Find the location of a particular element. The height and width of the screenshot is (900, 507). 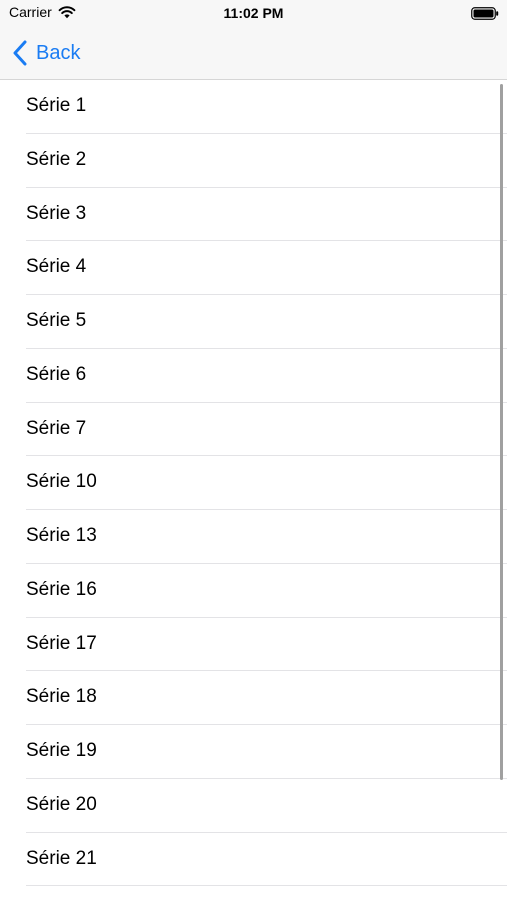

list-item-label: Série 6 is located at coordinates (56, 374).